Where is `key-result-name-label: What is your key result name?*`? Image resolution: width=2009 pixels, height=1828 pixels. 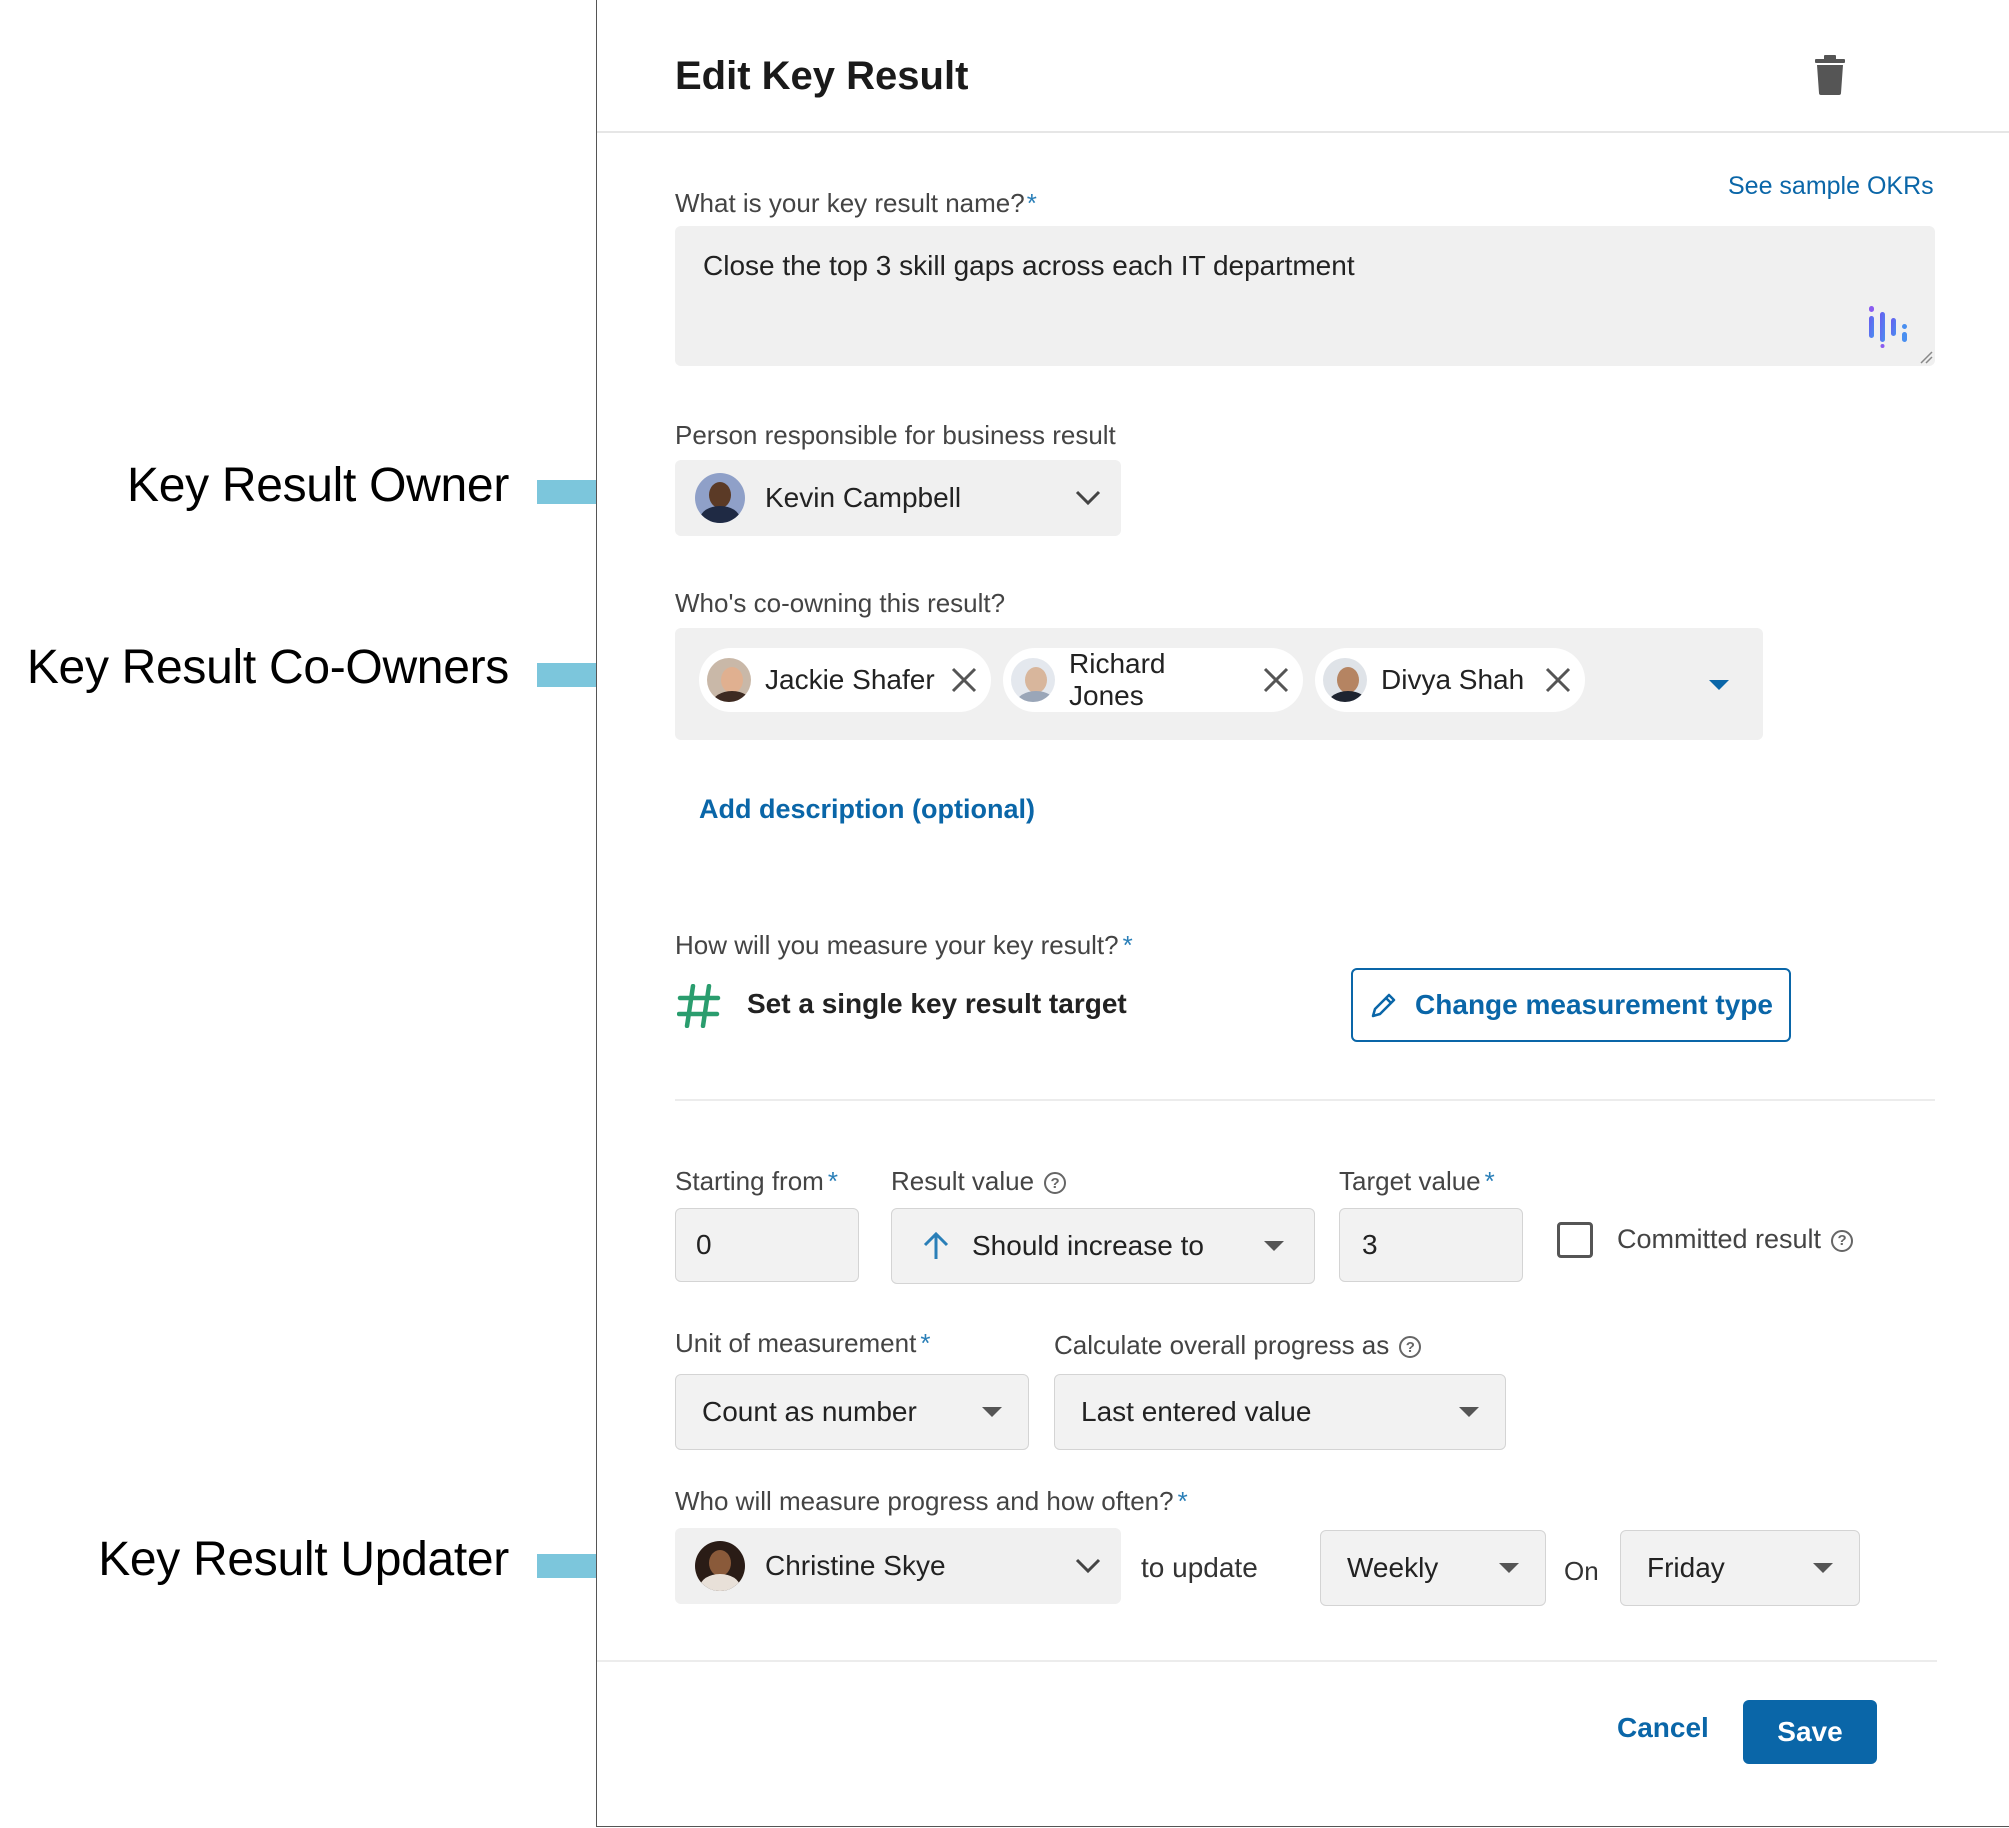 key-result-name-label: What is your key result name?* is located at coordinates (856, 203).